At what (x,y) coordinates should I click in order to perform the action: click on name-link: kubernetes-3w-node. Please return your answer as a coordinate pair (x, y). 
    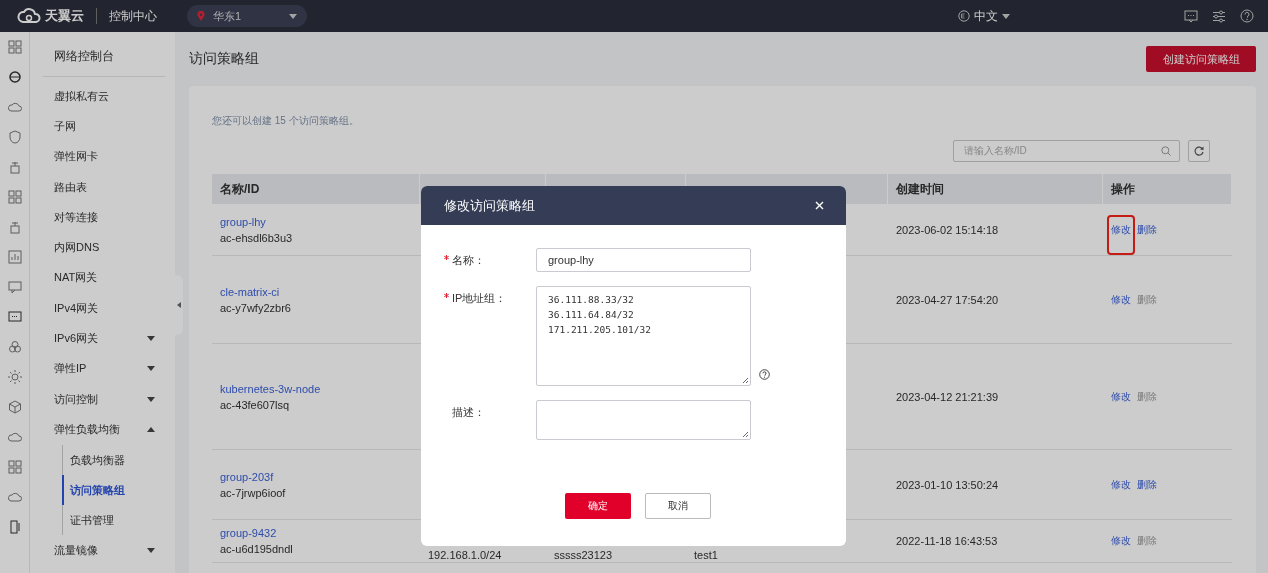
    Looking at the image, I should click on (320, 388).